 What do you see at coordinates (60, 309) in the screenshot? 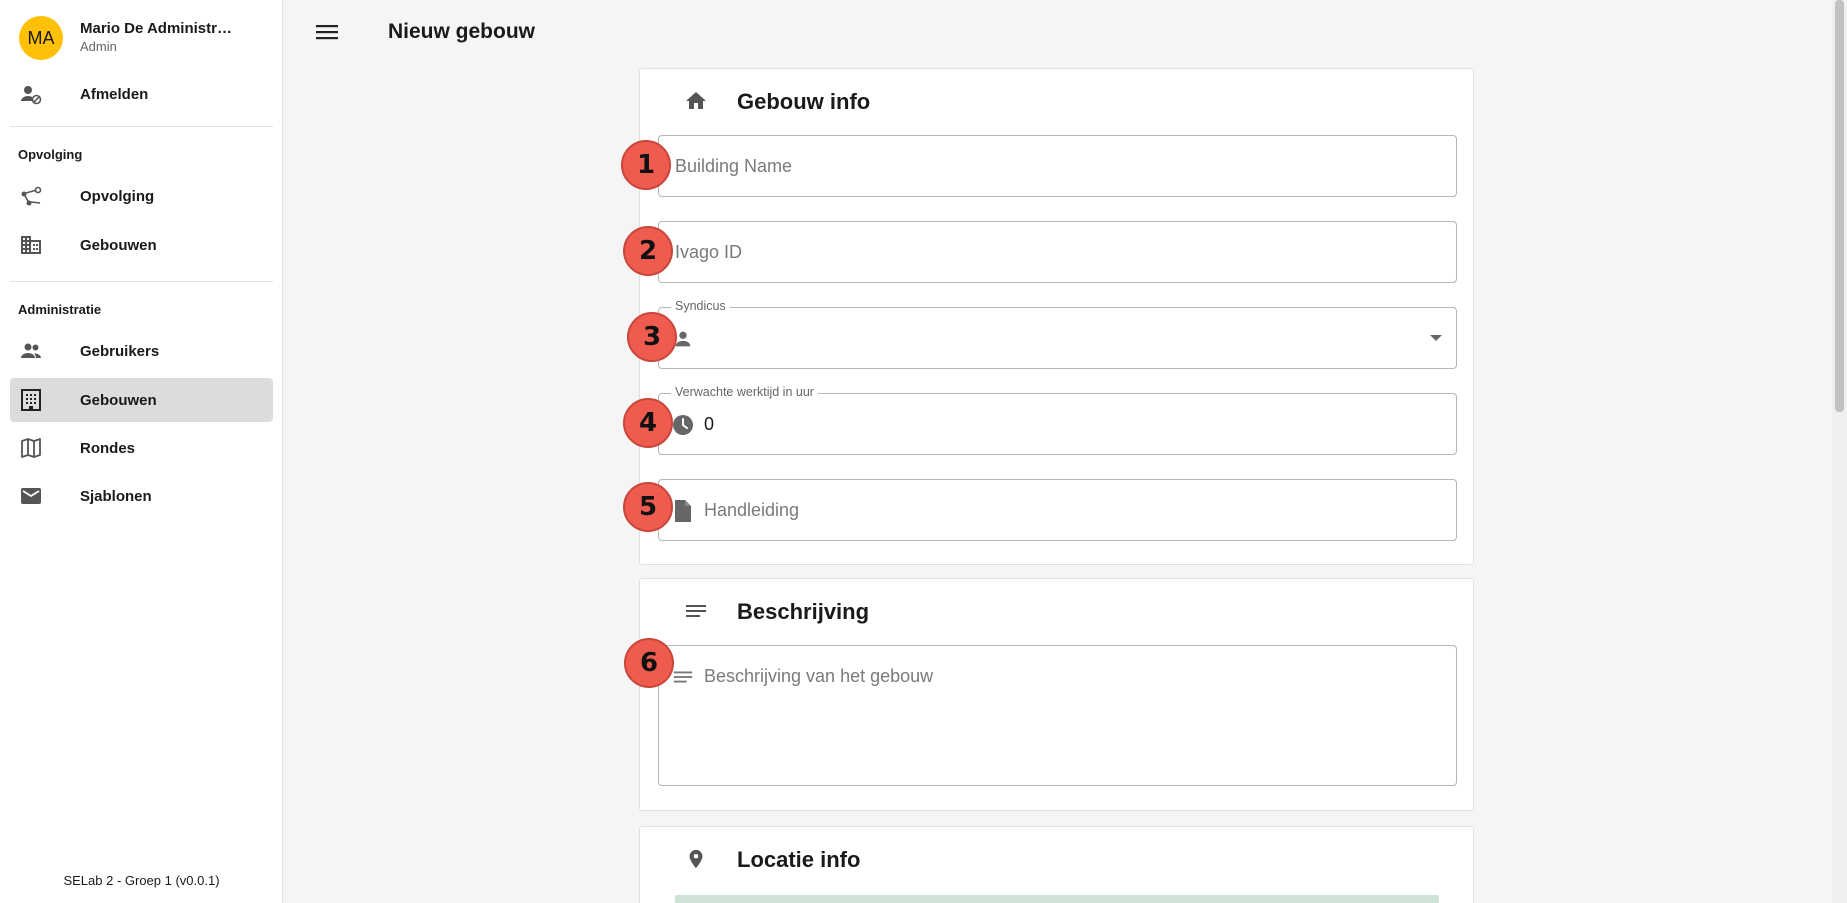
I see `section-title-administratie: Administratie` at bounding box center [60, 309].